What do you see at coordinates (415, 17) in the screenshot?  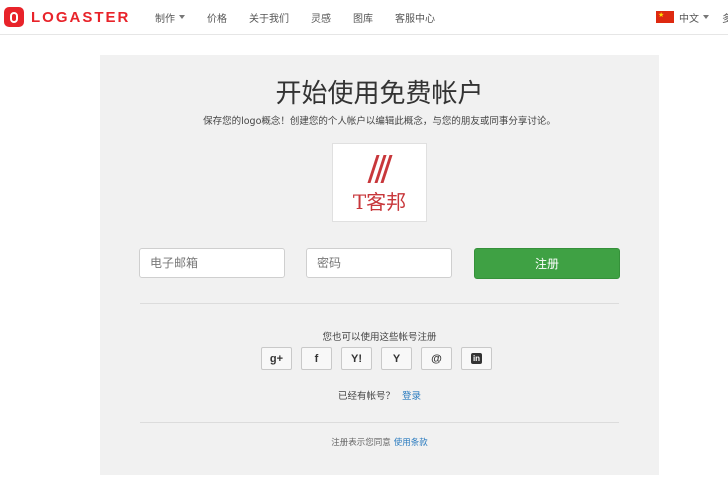 I see `nav-item-support: 客服中心` at bounding box center [415, 17].